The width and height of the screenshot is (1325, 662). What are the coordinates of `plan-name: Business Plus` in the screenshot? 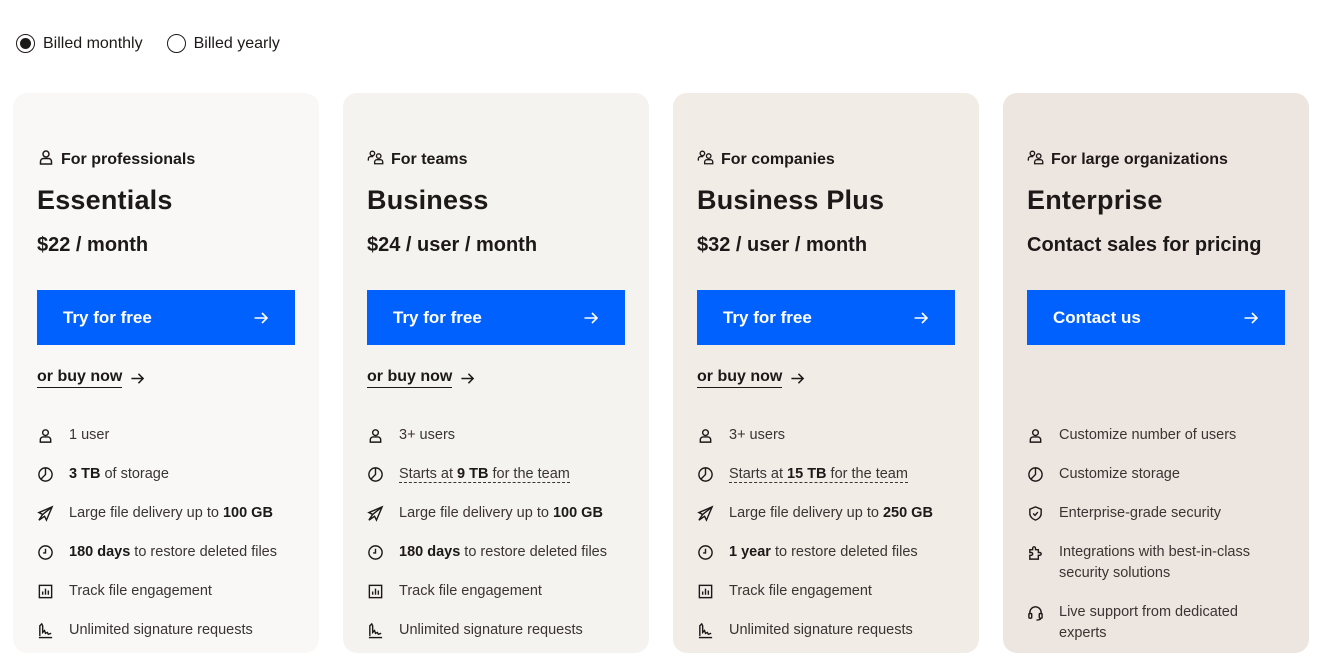 It's located at (791, 200).